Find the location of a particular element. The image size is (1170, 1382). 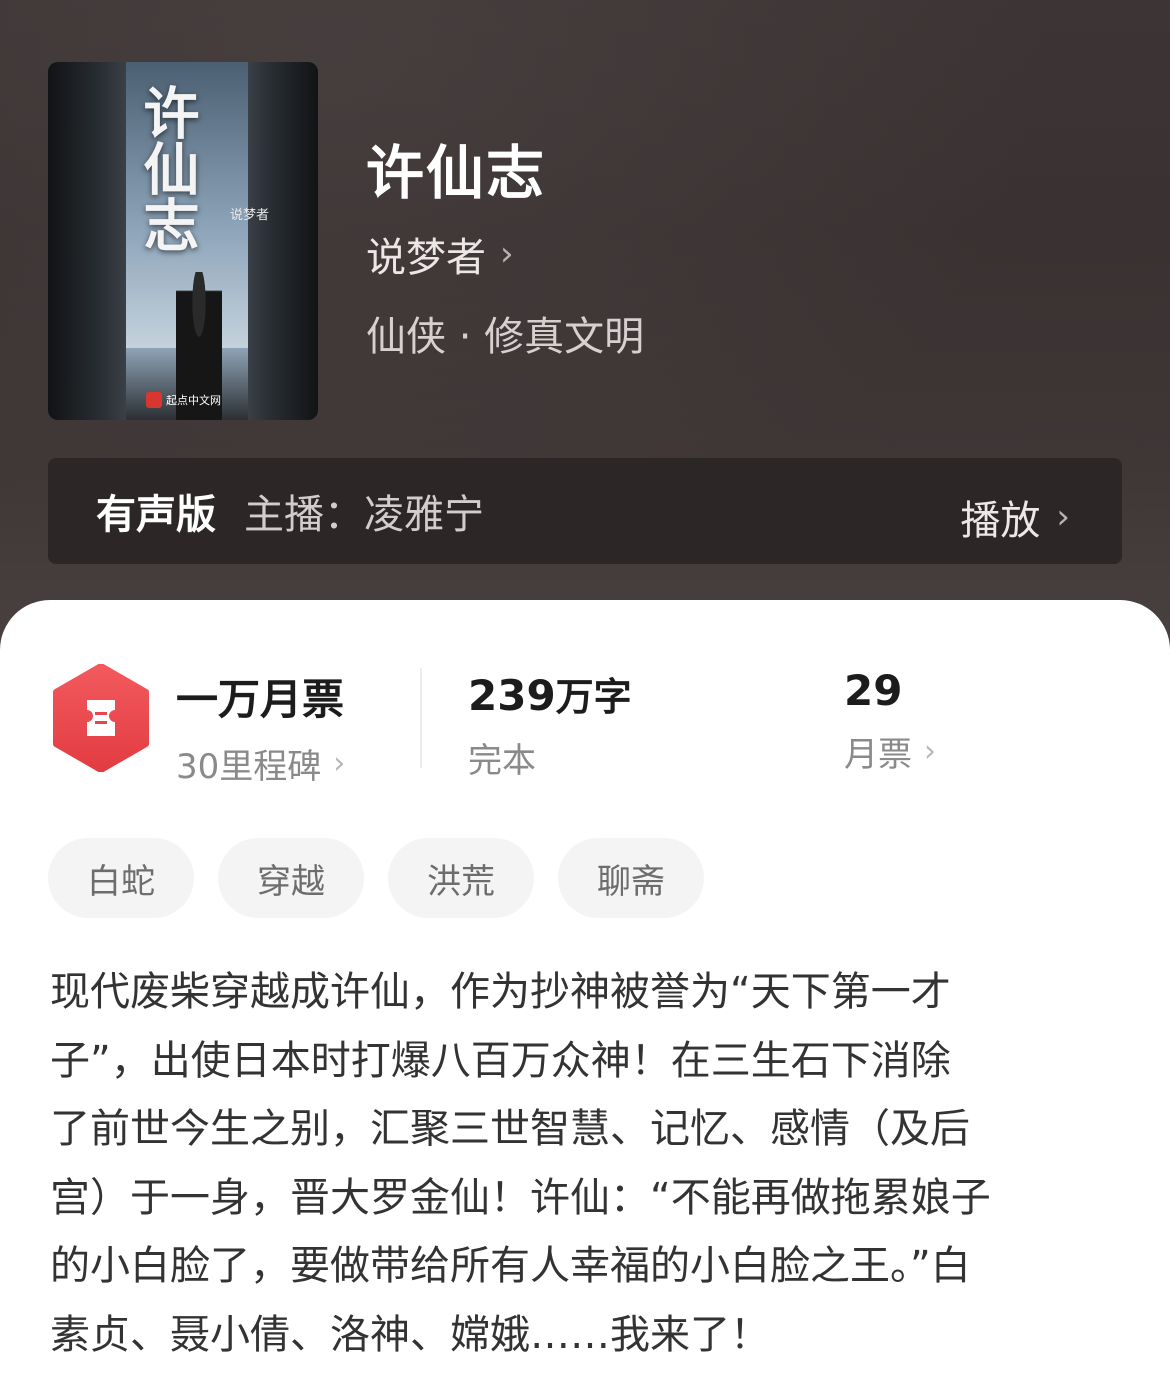

ticket-milestone-sub: 30里程碑 › is located at coordinates (260, 763).